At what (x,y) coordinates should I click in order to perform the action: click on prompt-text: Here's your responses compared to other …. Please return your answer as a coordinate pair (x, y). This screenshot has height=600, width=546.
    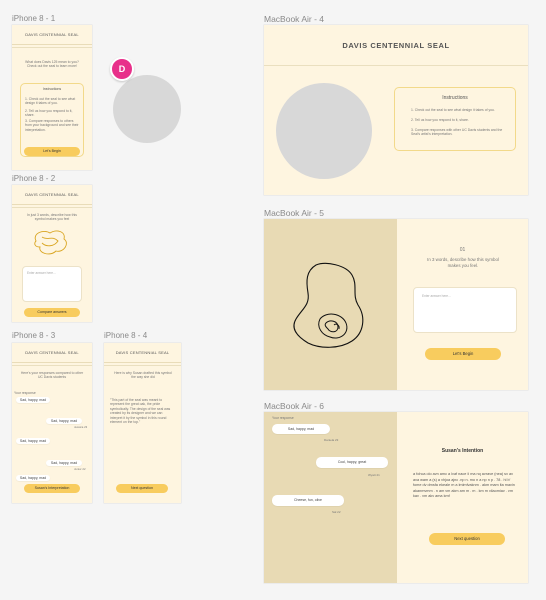
    Looking at the image, I should click on (52, 375).